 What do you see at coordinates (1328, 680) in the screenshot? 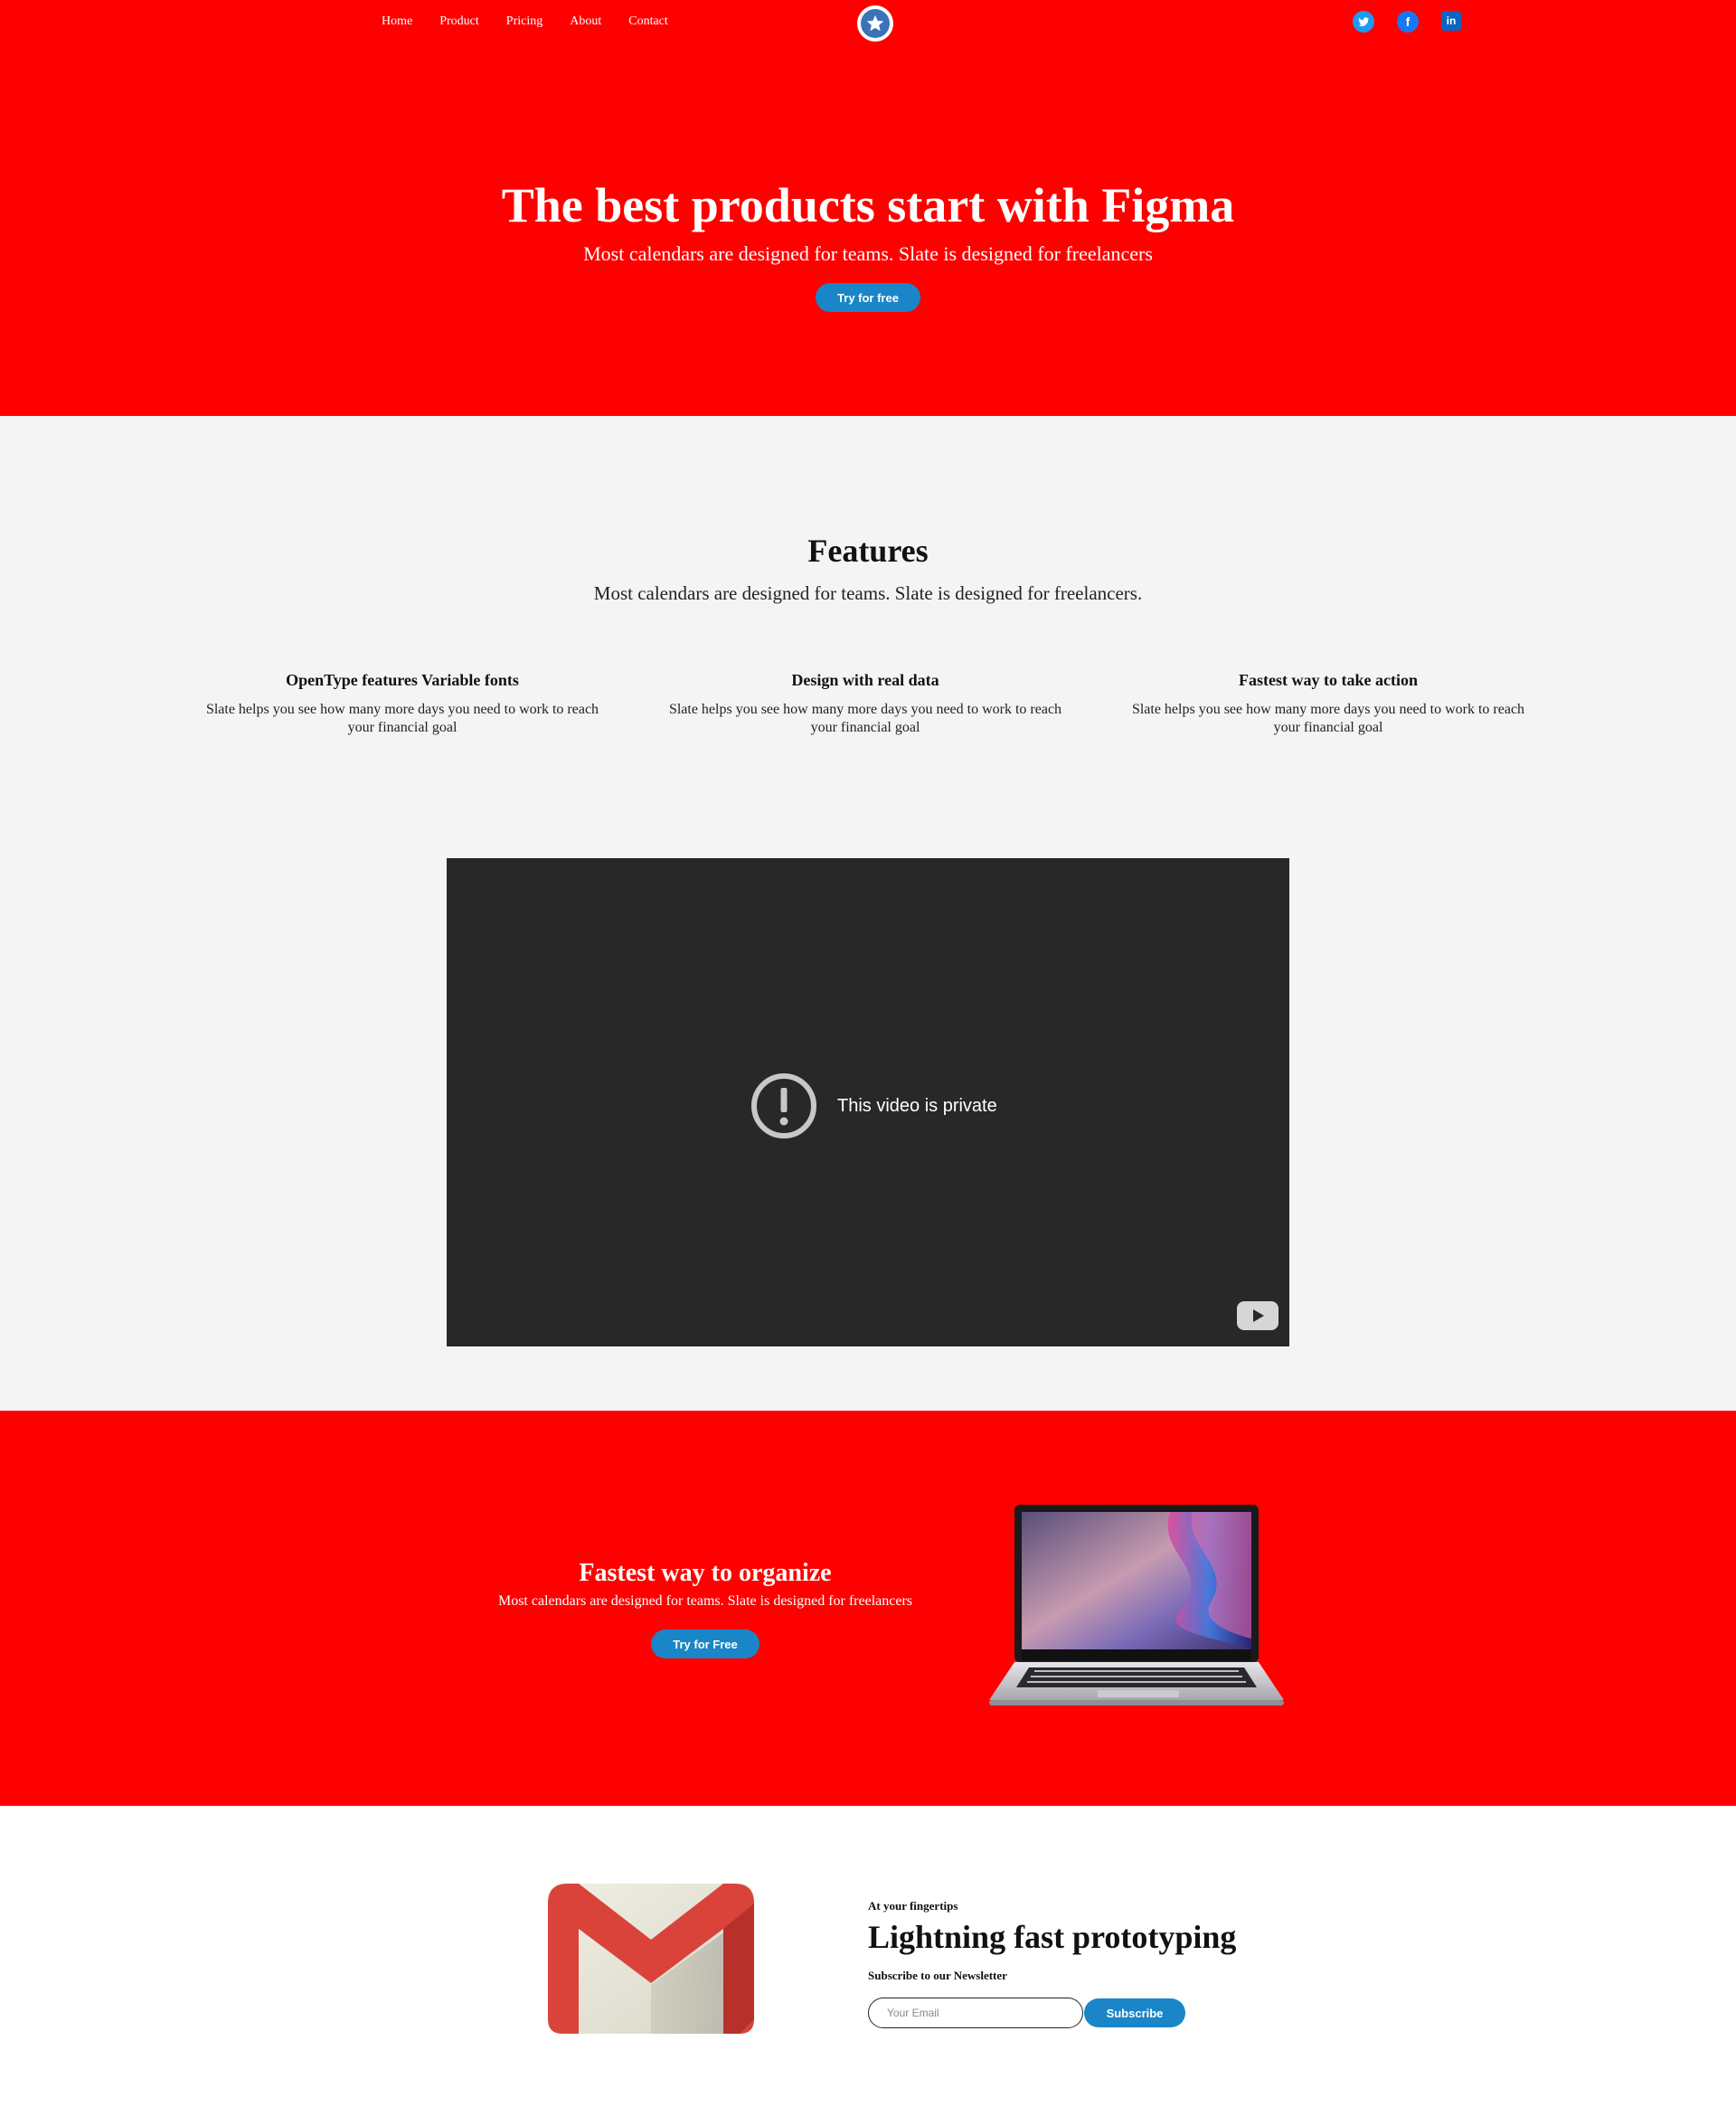
I see `feature-title: Fastest way to take action` at bounding box center [1328, 680].